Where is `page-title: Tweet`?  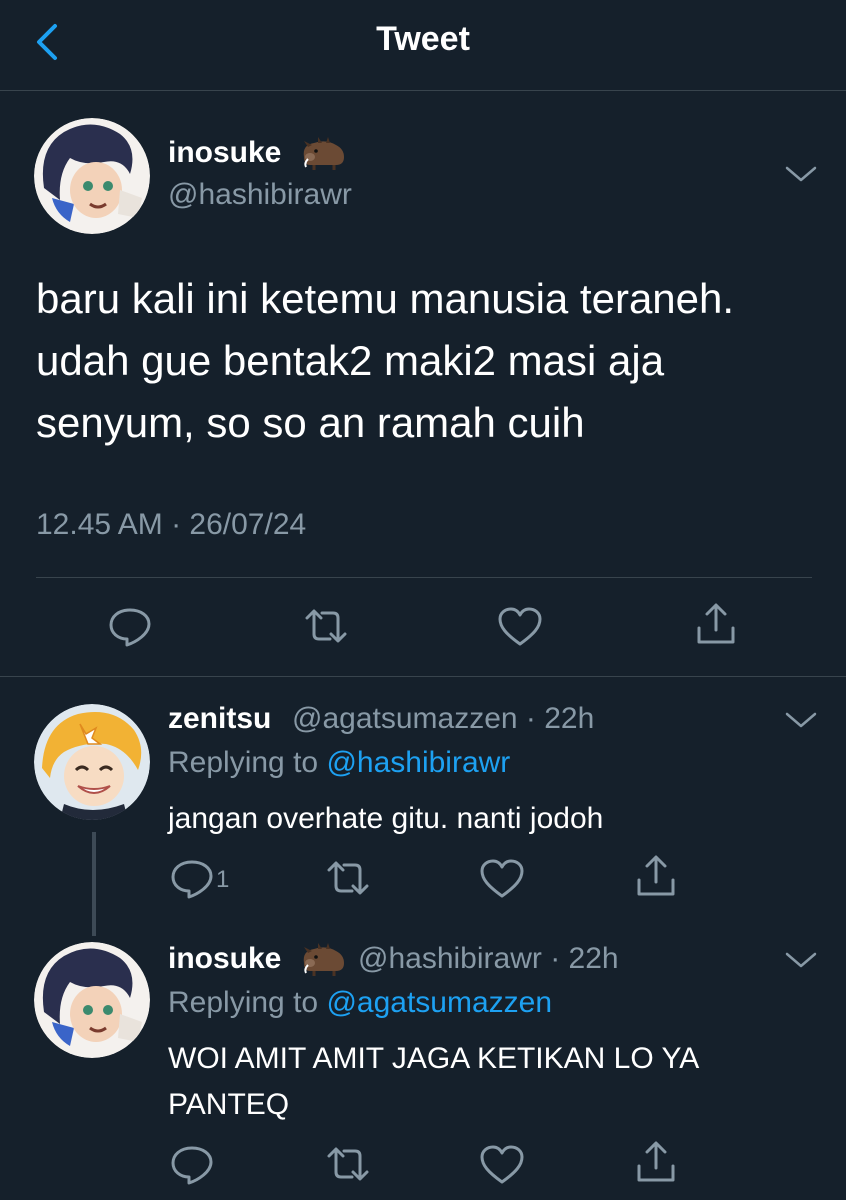 page-title: Tweet is located at coordinates (423, 39).